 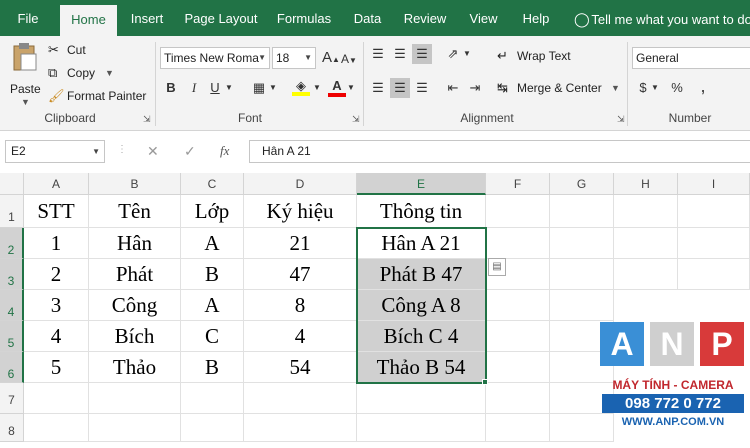 I want to click on cell-b4: Công, so click(x=135, y=305).